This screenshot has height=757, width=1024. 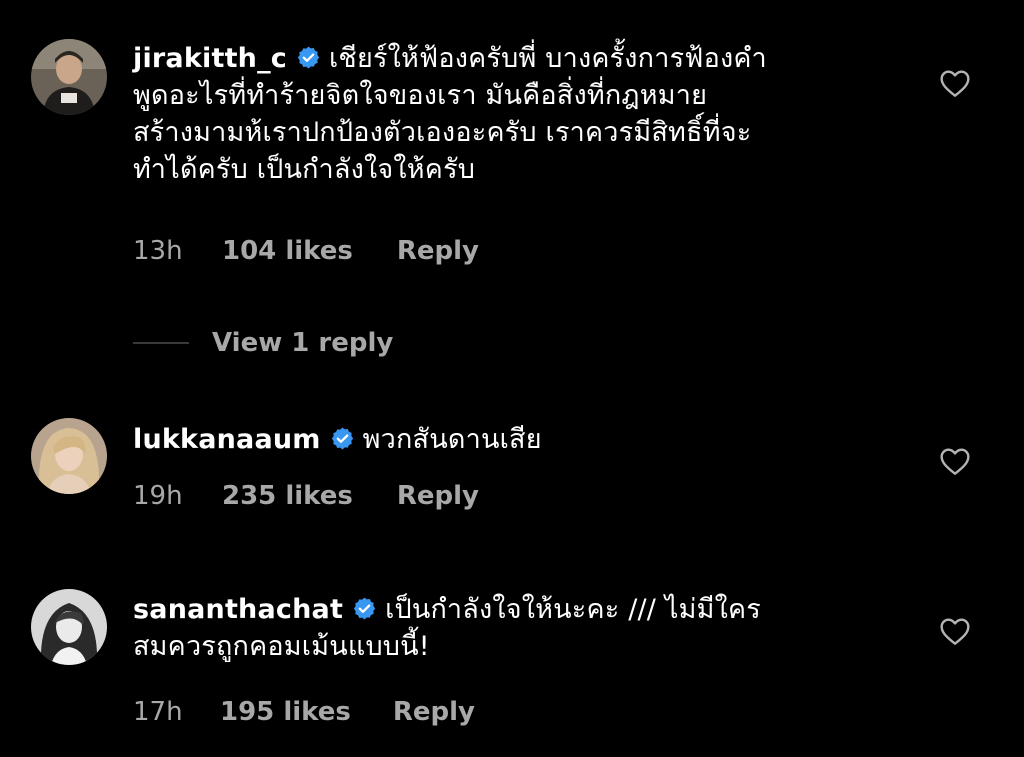 What do you see at coordinates (210, 58) in the screenshot?
I see `username: jirakitth_c` at bounding box center [210, 58].